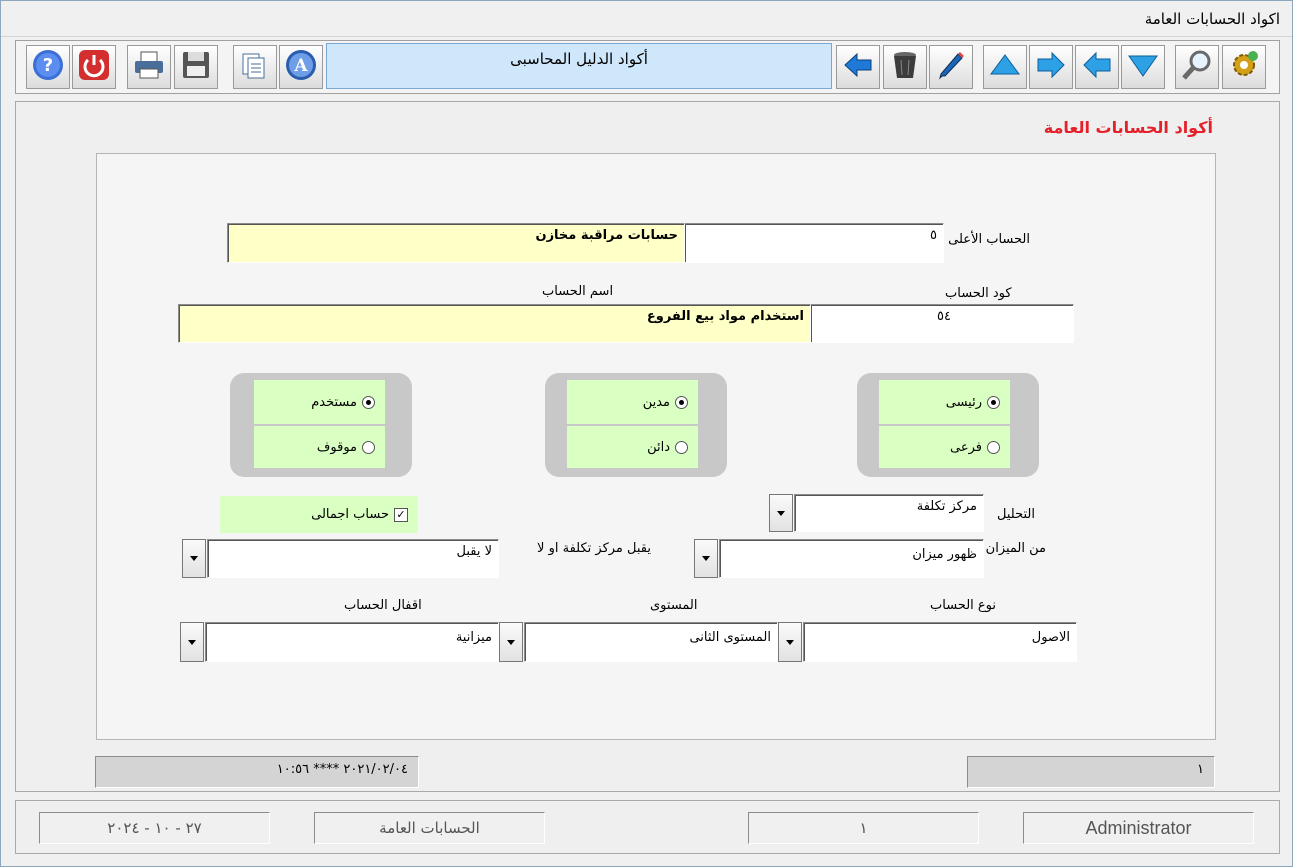  Describe the element at coordinates (658, 447) in the screenshot. I see `radio-label: دائن` at that location.